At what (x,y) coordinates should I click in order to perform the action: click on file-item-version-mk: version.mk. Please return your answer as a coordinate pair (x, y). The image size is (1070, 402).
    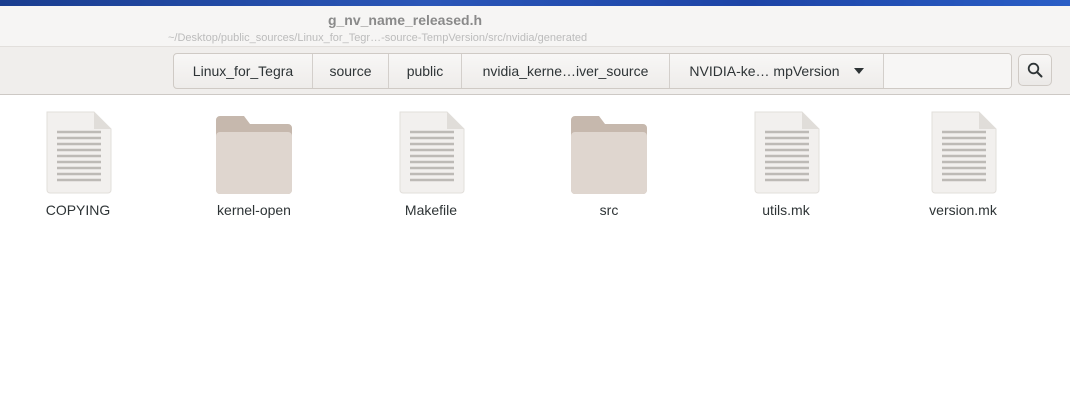
    Looking at the image, I should click on (963, 162).